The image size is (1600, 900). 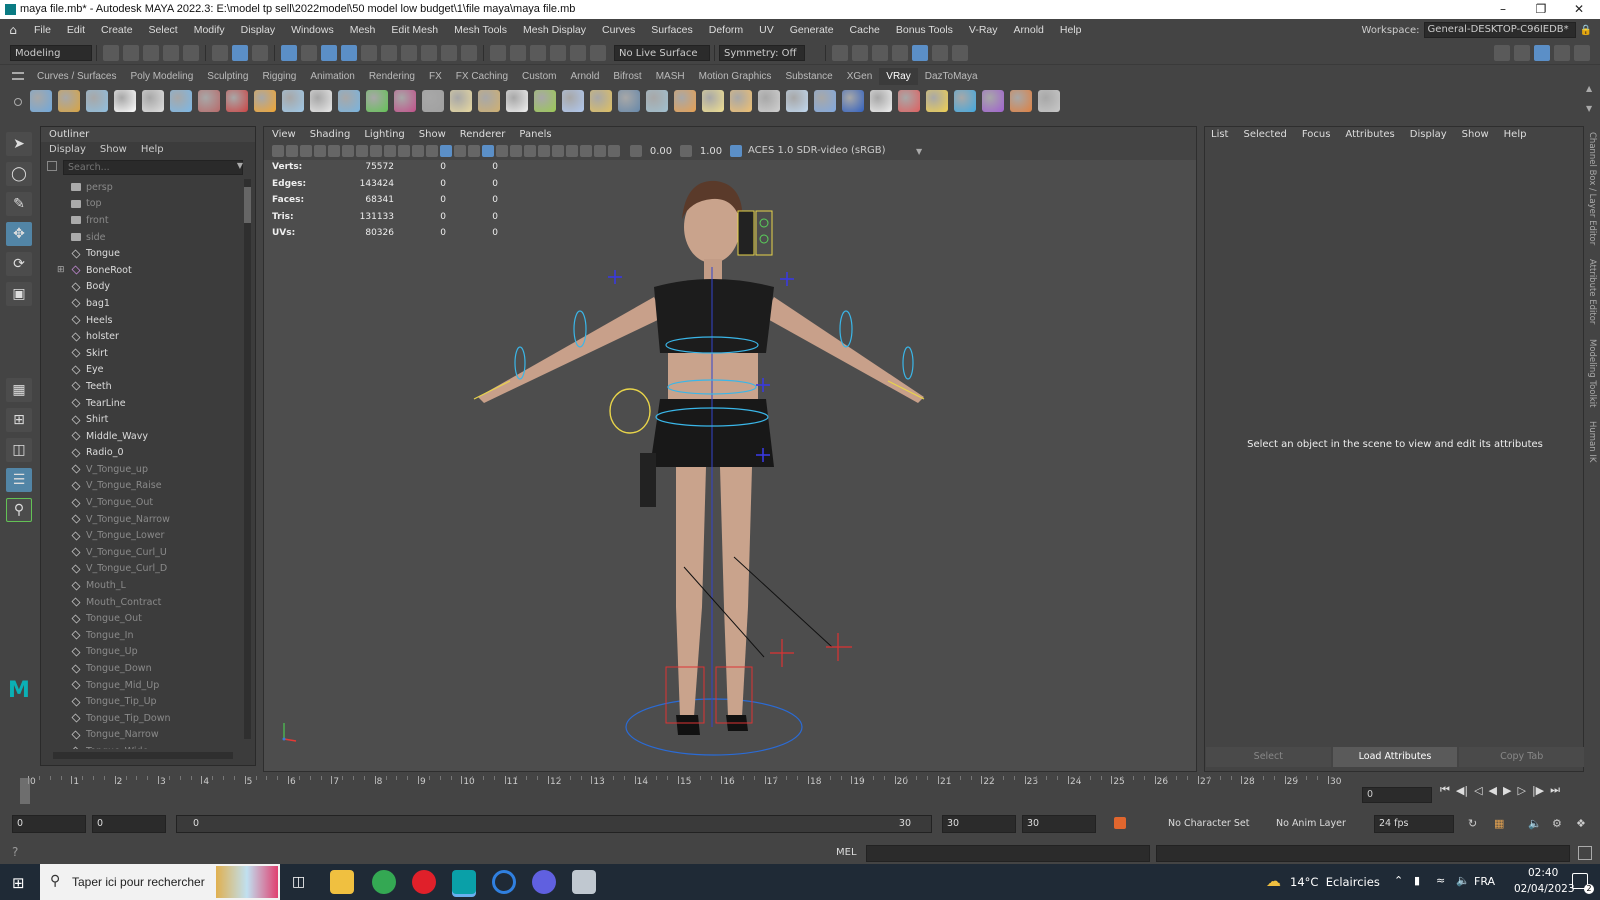 What do you see at coordinates (762, 52) in the screenshot?
I see `symmetry-dropdown: Symmetry: Off` at bounding box center [762, 52].